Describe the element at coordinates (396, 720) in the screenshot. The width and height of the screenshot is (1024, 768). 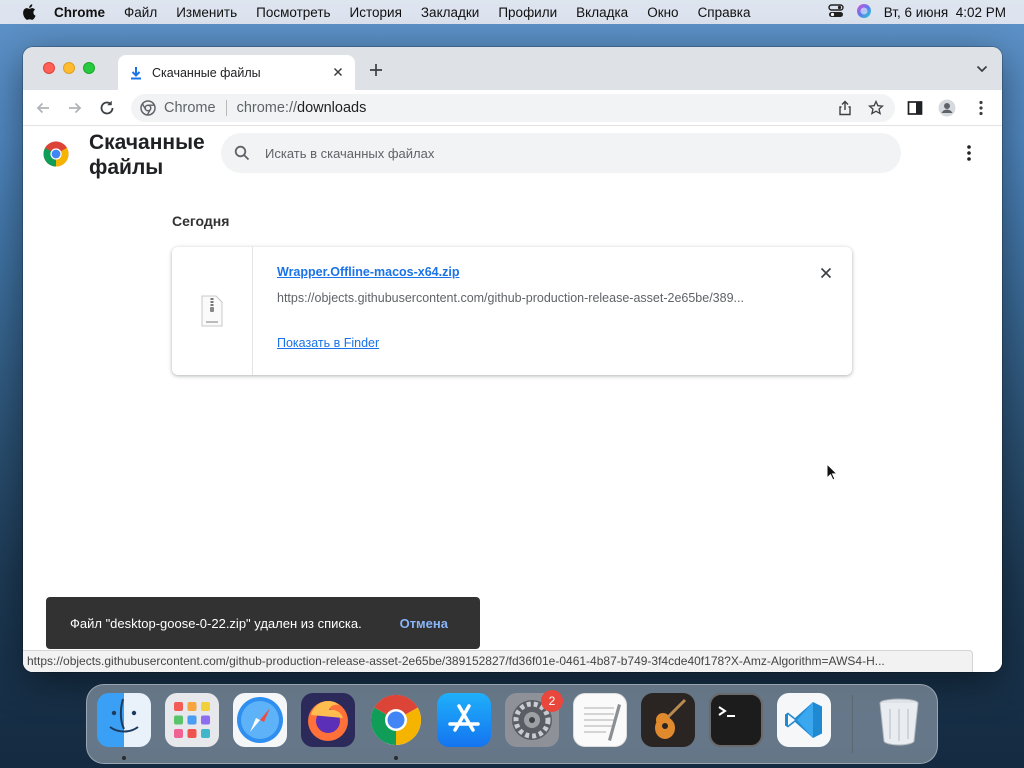
I see `dock-chrome-icon` at that location.